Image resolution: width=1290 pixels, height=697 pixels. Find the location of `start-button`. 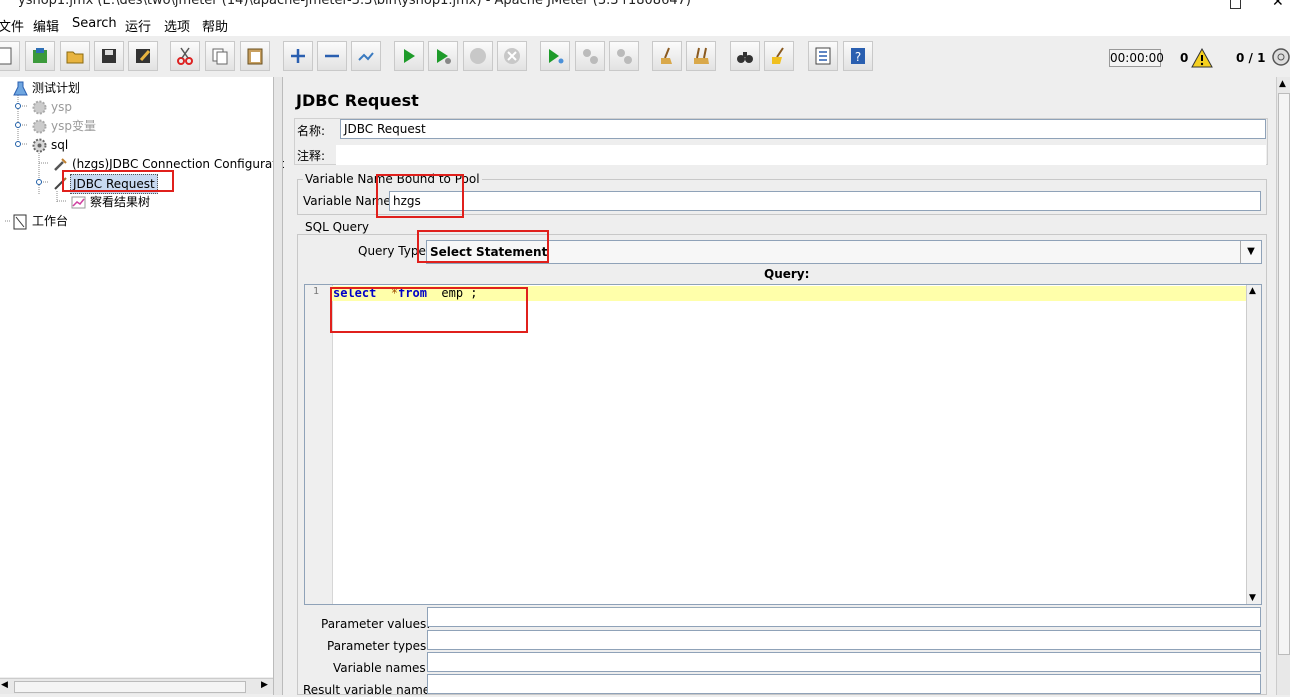

start-button is located at coordinates (409, 56).